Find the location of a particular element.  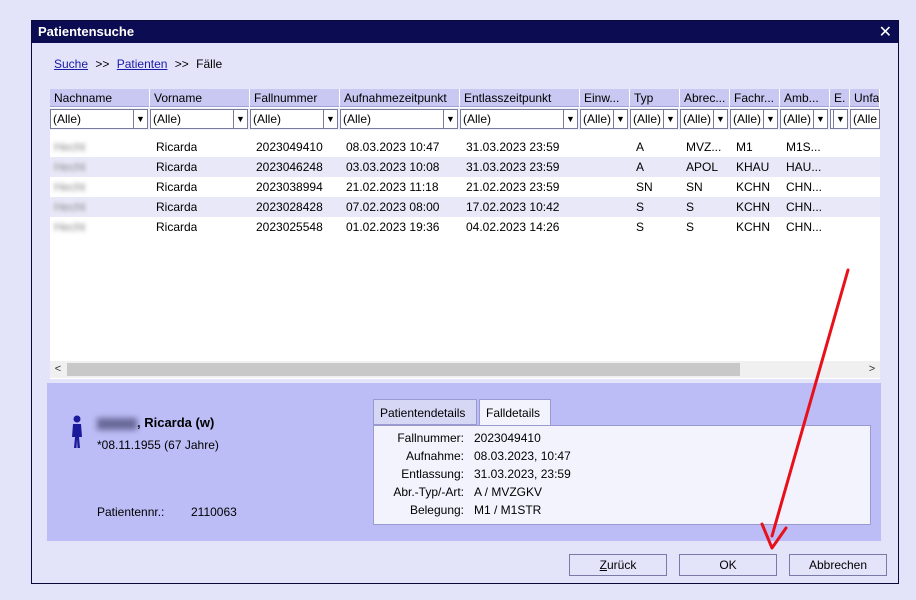

filter-nachname: (Alle) ▼ is located at coordinates (99, 119).